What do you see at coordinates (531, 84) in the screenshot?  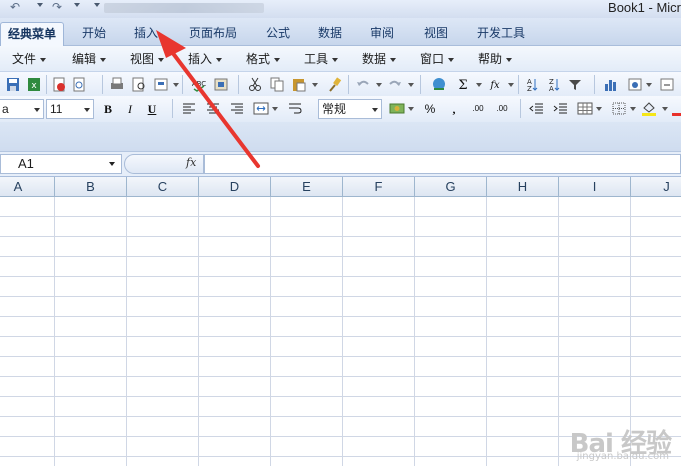 I see `sort-ascending-icon: AZ` at bounding box center [531, 84].